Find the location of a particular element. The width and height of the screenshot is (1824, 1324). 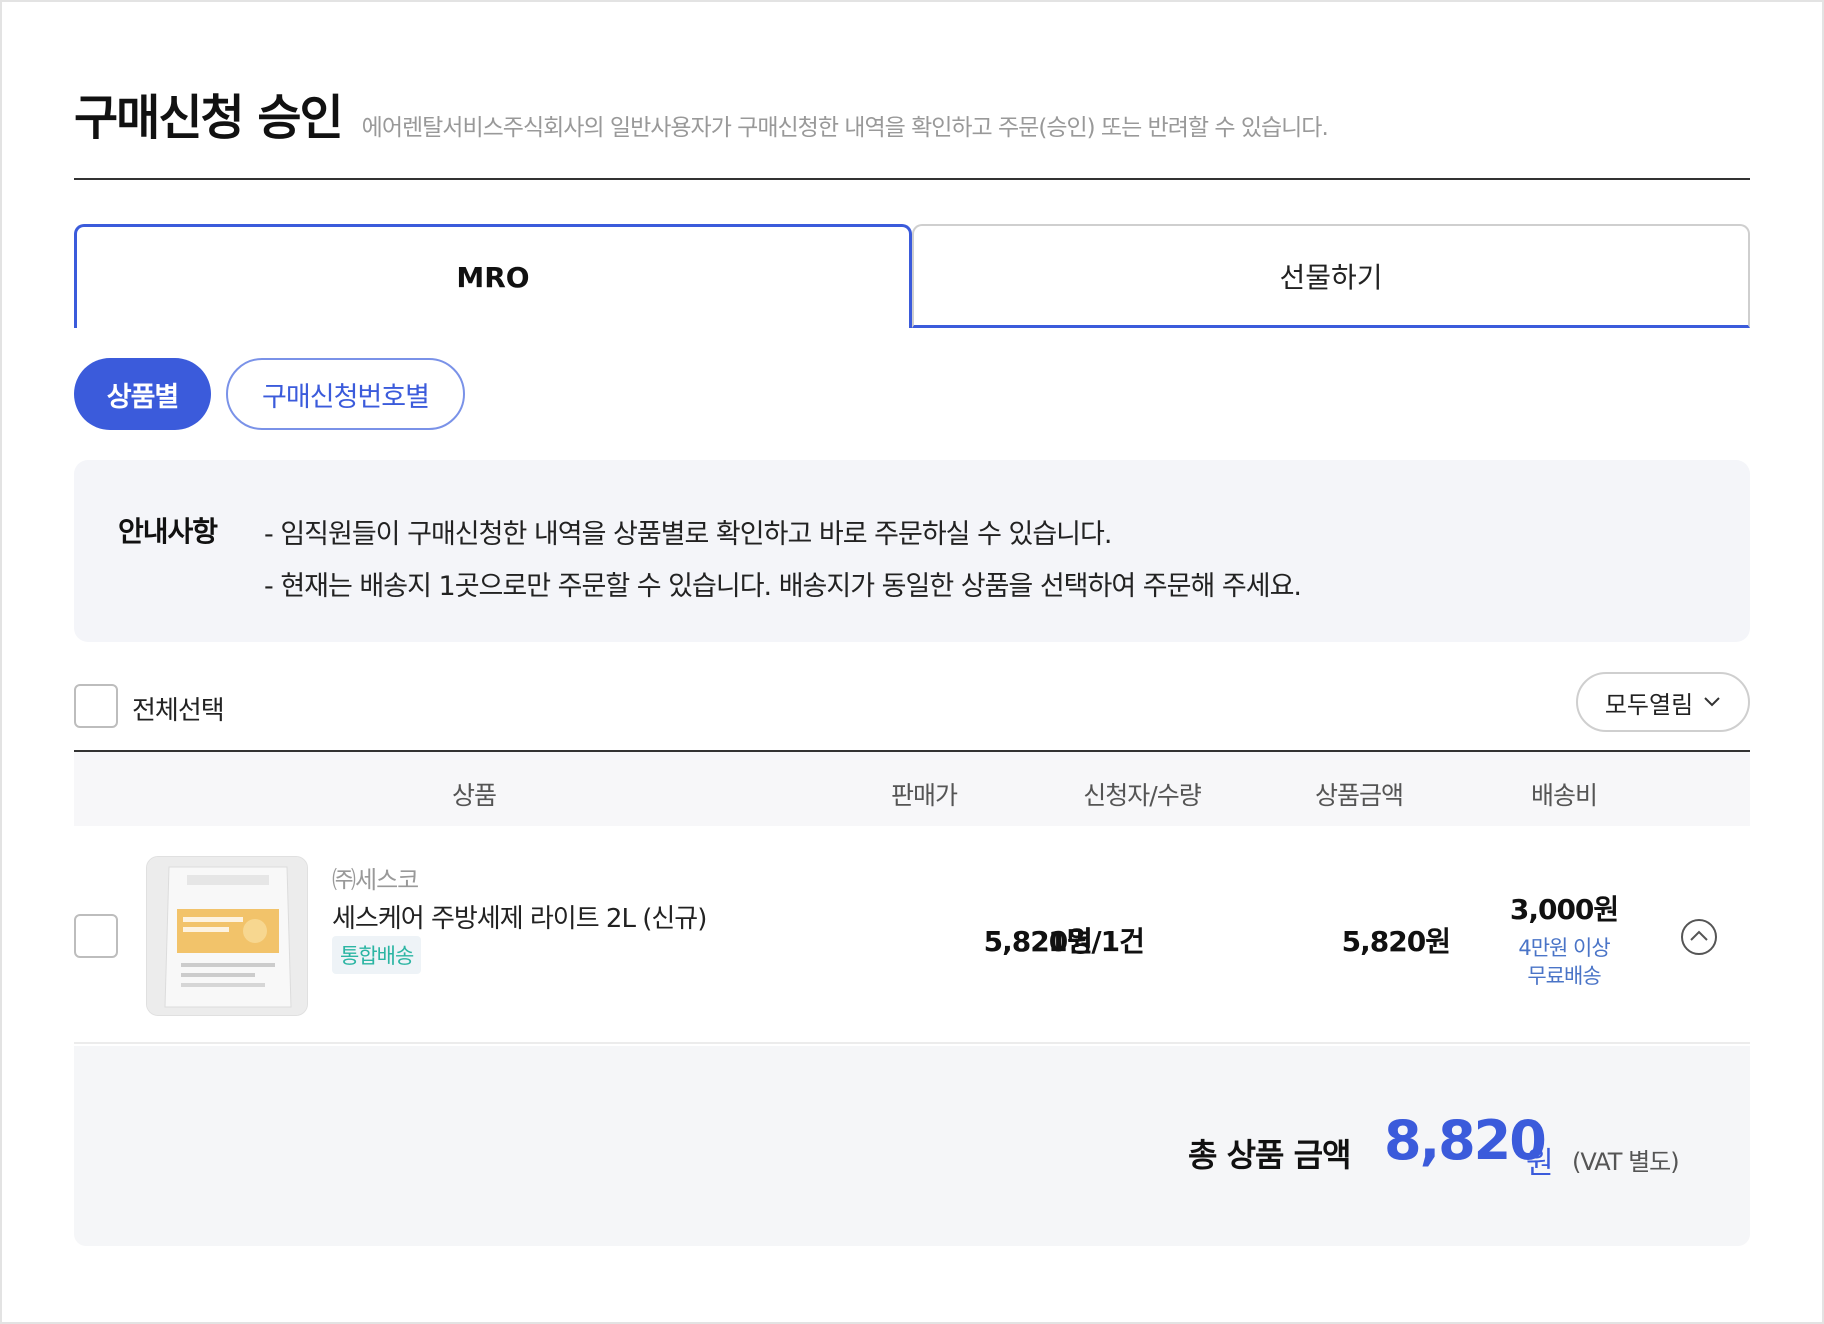

expand-all-label: 모두열림 is located at coordinates (1649, 704).